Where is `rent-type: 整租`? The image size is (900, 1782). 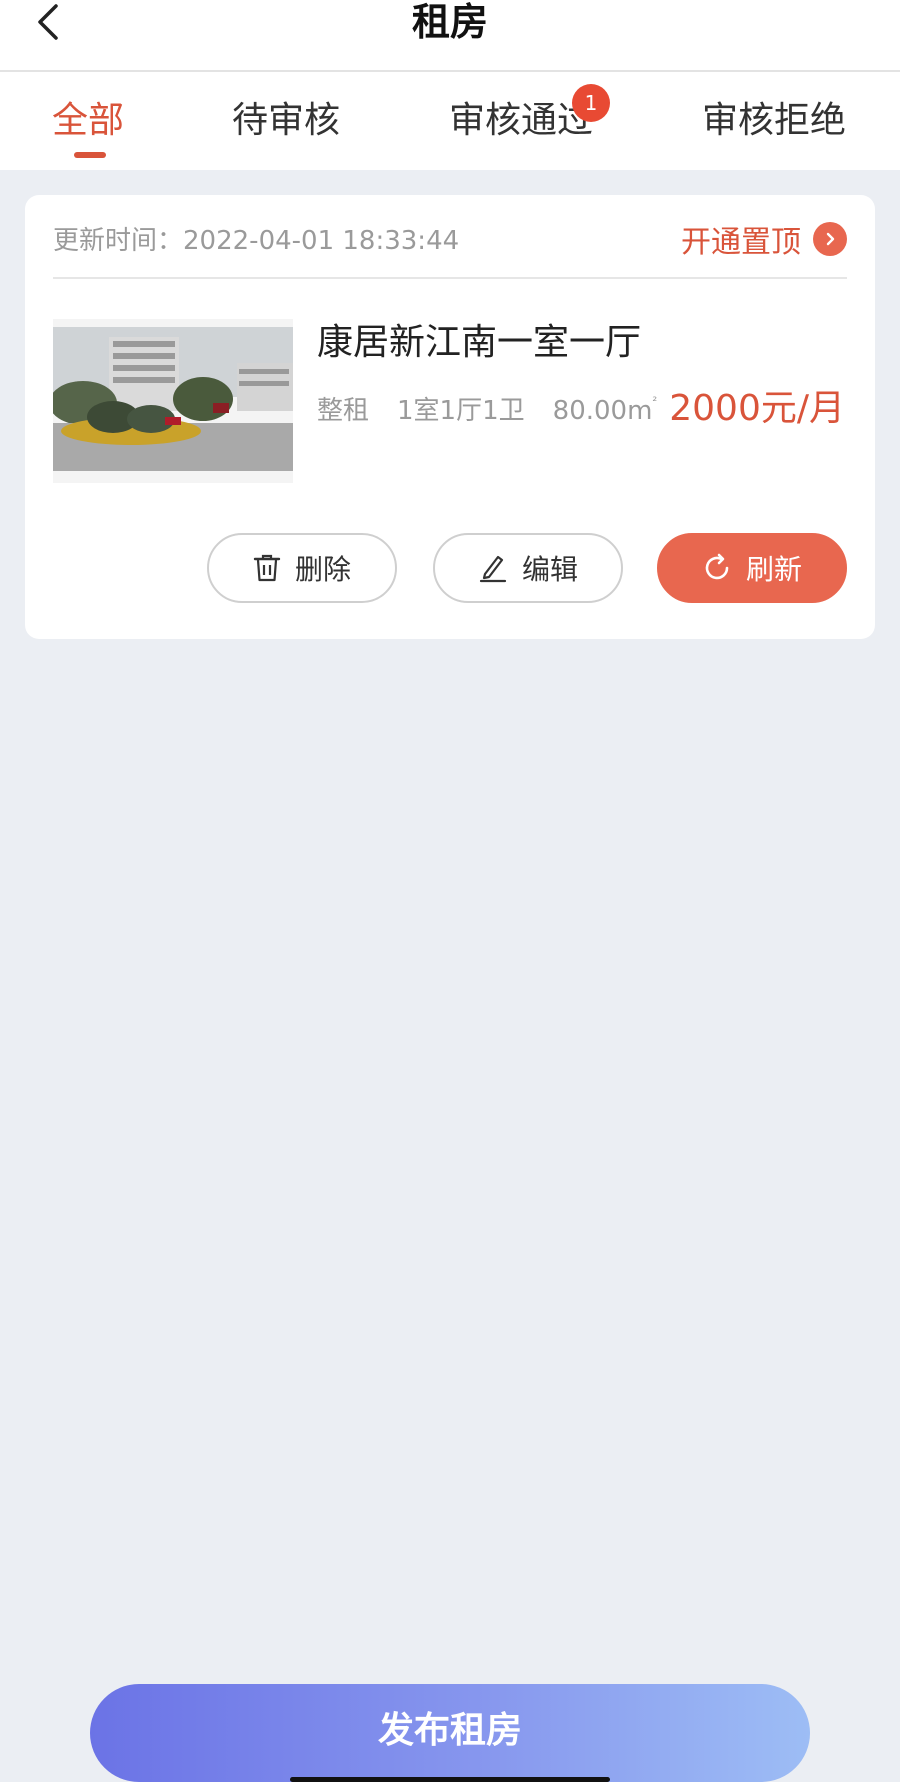
rent-type: 整租 is located at coordinates (343, 411).